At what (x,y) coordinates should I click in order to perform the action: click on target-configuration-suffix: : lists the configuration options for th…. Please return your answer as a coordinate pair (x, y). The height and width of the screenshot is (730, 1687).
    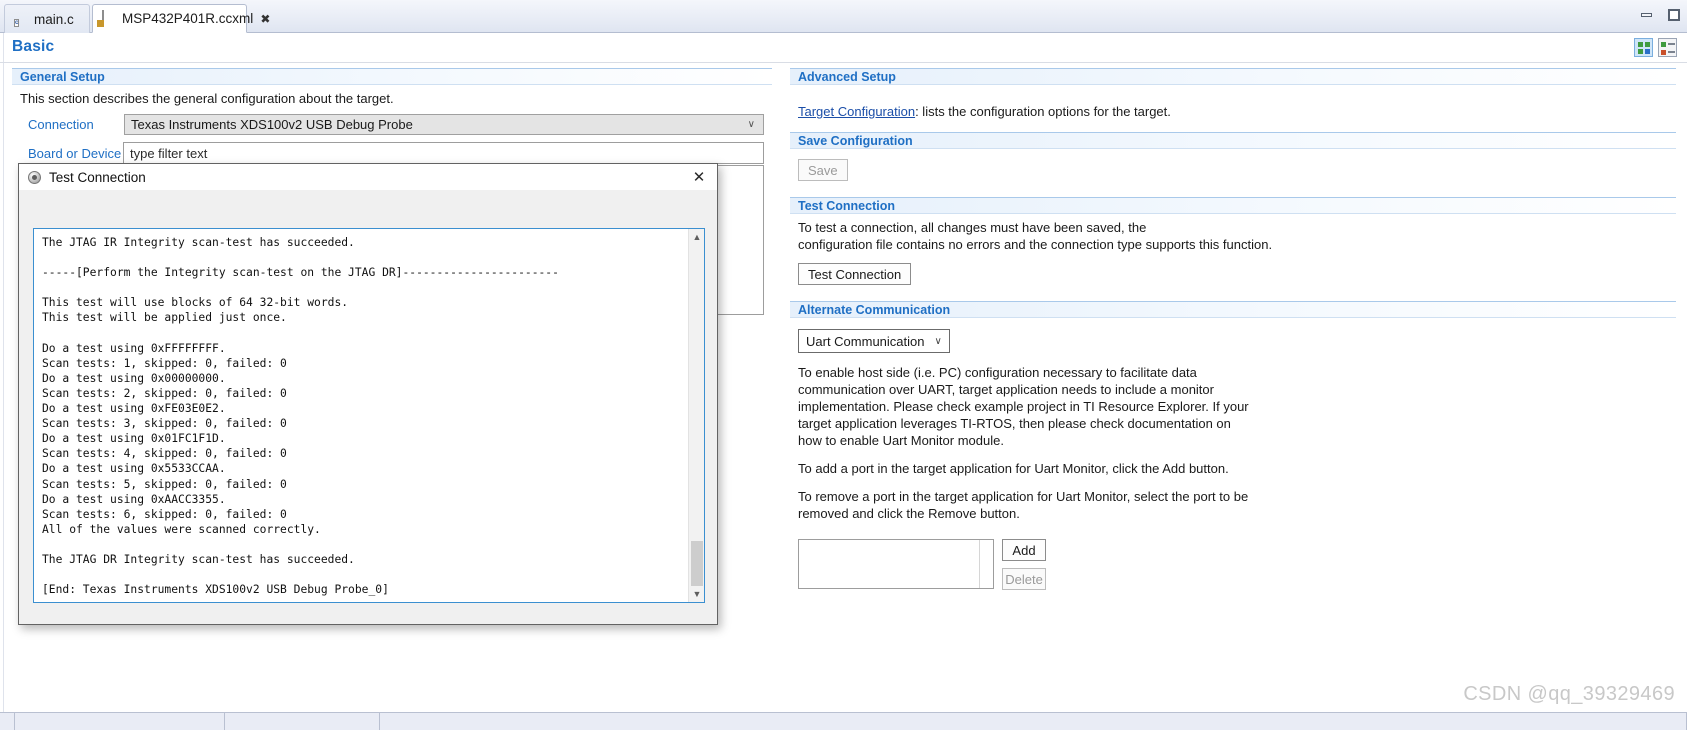
    Looking at the image, I should click on (1043, 111).